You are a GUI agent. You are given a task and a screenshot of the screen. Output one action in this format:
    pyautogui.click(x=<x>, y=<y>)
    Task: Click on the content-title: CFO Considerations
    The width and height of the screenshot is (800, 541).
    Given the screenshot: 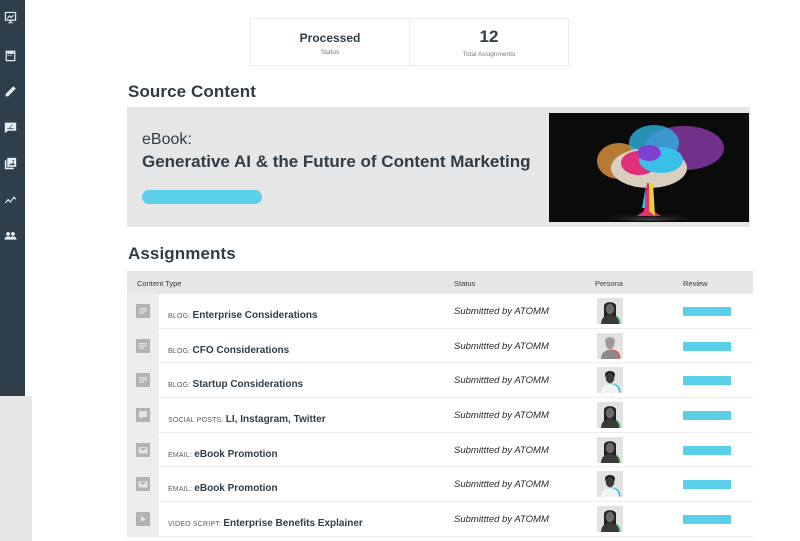 What is the action you would take?
    pyautogui.click(x=241, y=350)
    